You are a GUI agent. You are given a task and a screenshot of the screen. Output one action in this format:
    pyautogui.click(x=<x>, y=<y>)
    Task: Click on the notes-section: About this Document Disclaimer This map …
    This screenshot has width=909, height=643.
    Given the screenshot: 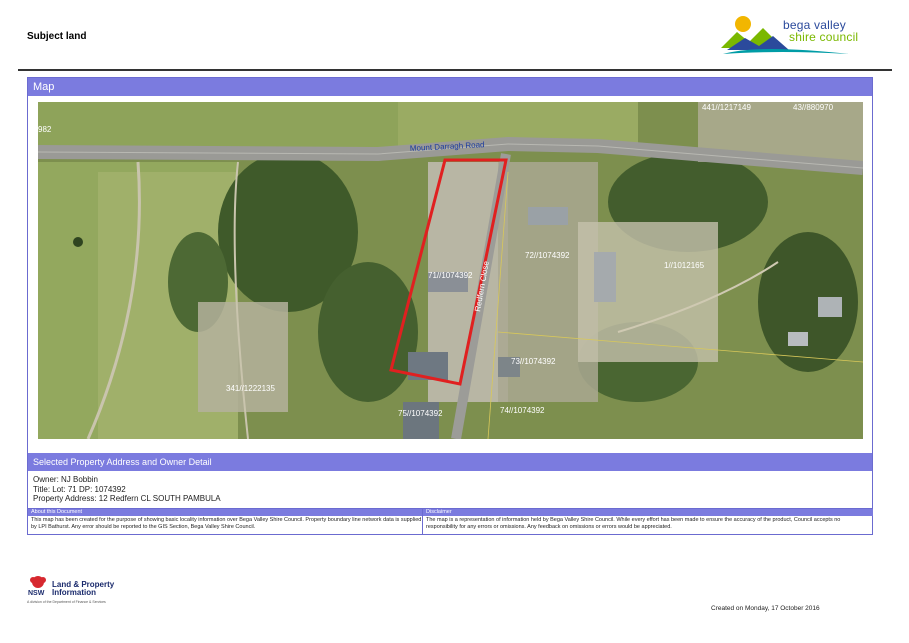 What is the action you would take?
    pyautogui.click(x=450, y=521)
    